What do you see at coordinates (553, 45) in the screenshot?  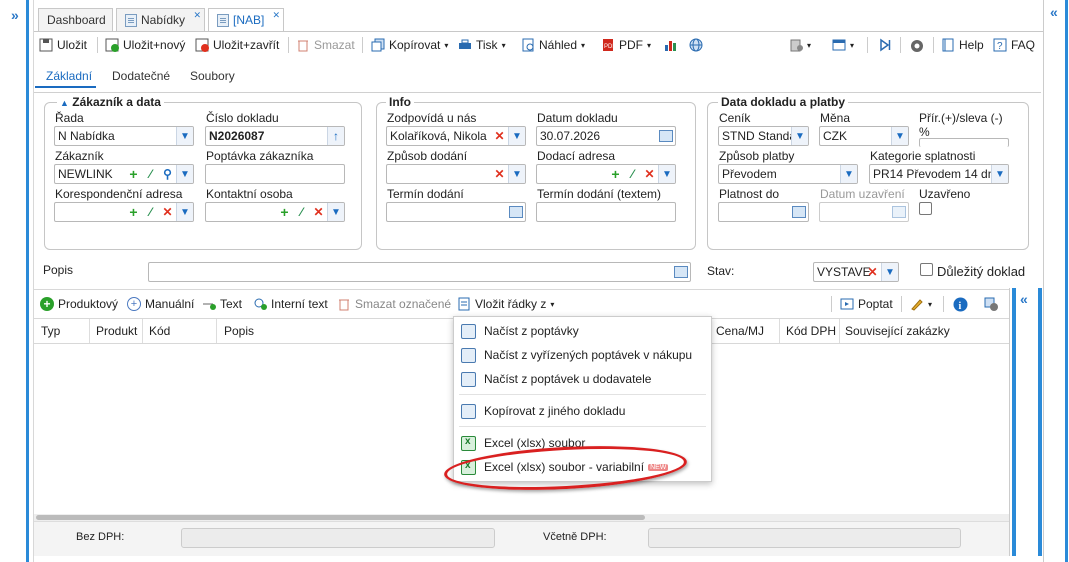 I see `preview-button: Náhled ▾` at bounding box center [553, 45].